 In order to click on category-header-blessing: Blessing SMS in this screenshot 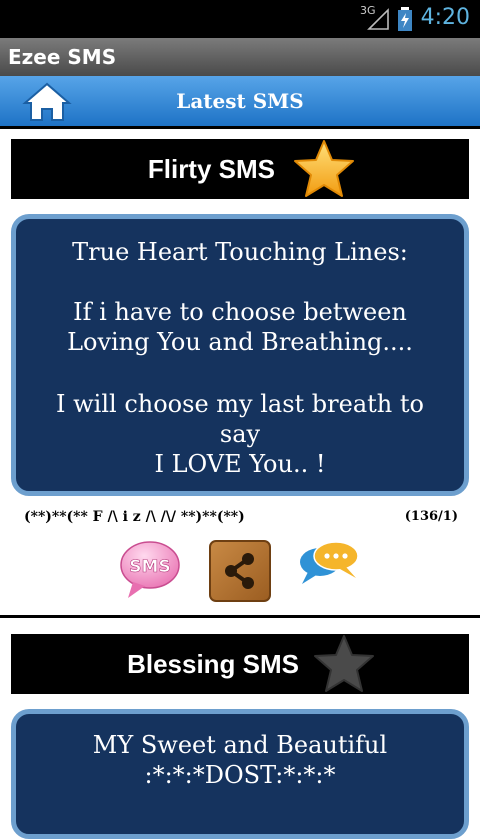, I will do `click(240, 664)`.